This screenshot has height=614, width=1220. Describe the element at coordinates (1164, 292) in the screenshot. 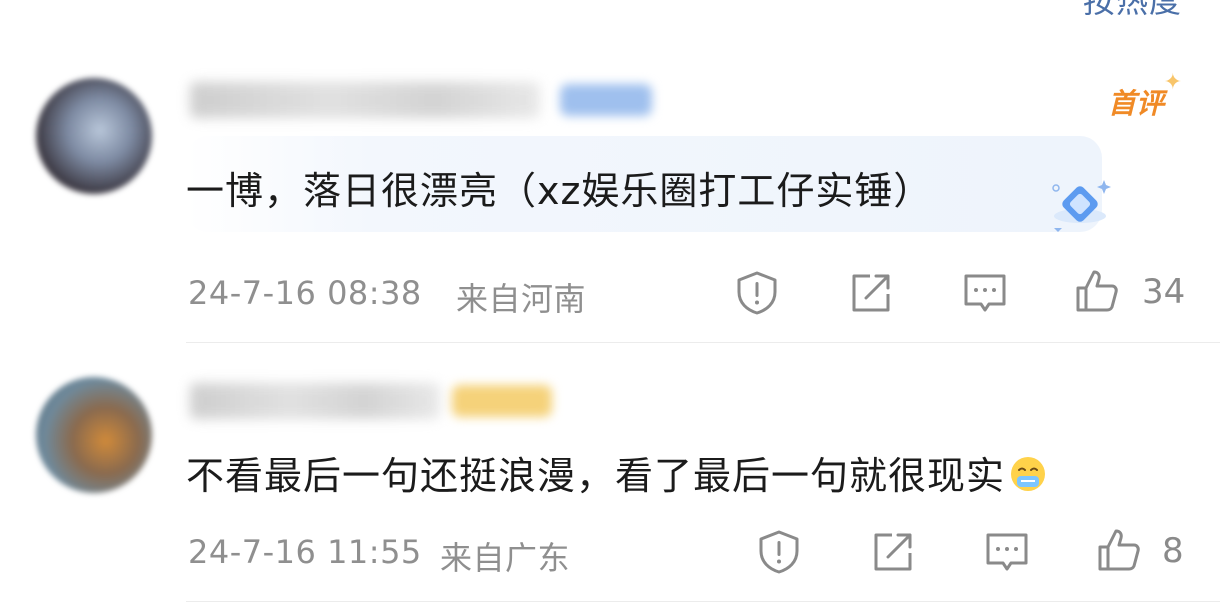

I see `like-count: 34` at that location.